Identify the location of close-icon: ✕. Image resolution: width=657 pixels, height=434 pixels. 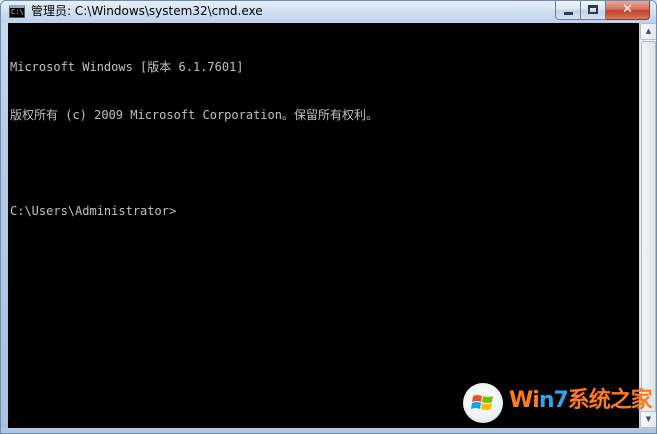
(627, 9).